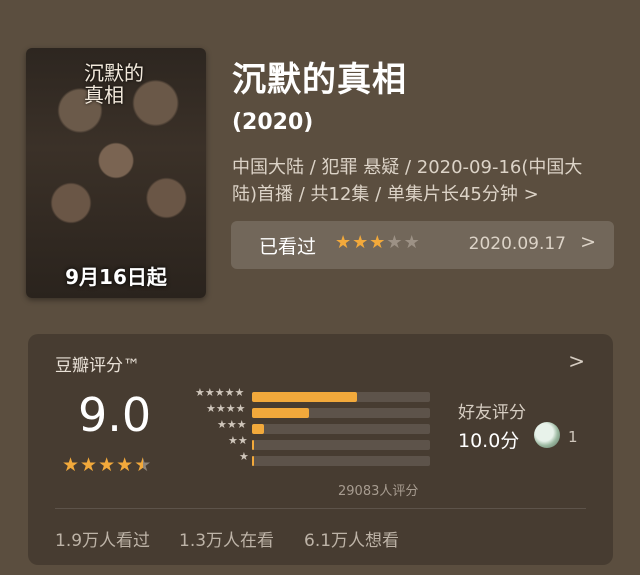 The image size is (640, 575). I want to click on distribution-row-2: ★★, so click(308, 442).